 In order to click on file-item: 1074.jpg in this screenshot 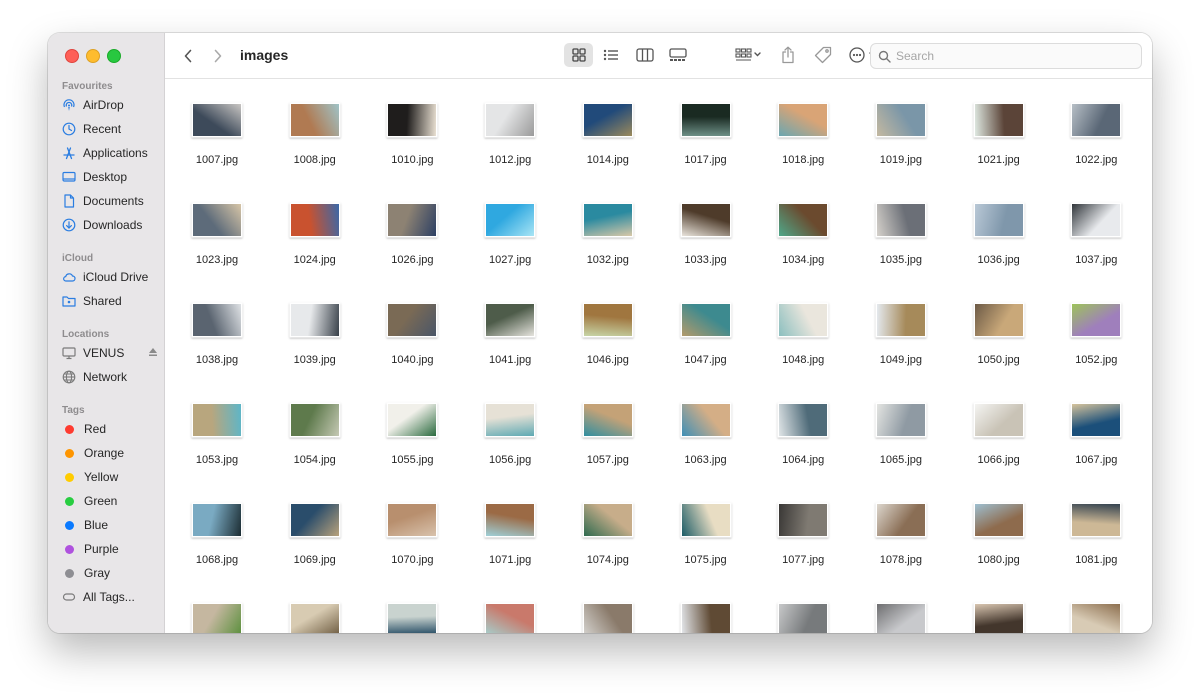, I will do `click(608, 529)`.